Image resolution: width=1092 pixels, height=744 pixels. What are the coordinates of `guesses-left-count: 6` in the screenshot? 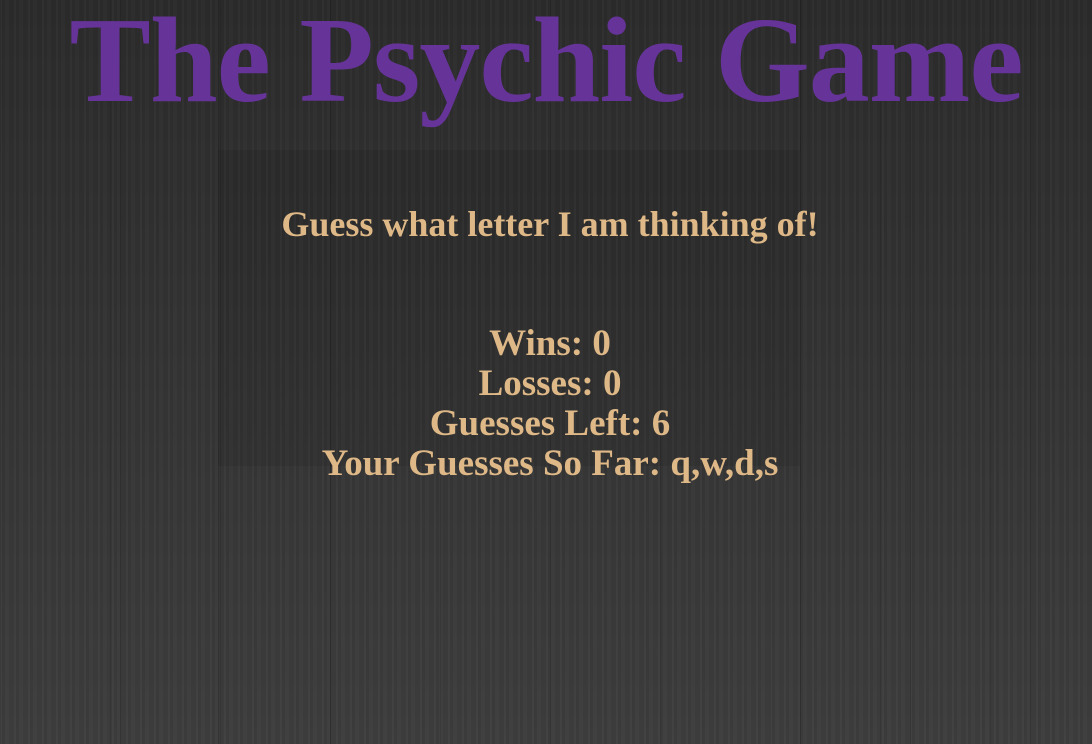 It's located at (661, 423).